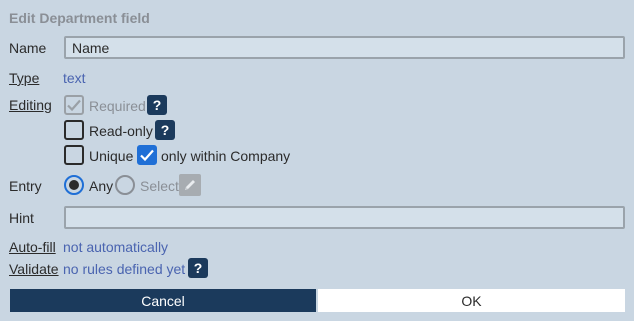 The width and height of the screenshot is (634, 321). I want to click on autofill-value: not automatically, so click(115, 247).